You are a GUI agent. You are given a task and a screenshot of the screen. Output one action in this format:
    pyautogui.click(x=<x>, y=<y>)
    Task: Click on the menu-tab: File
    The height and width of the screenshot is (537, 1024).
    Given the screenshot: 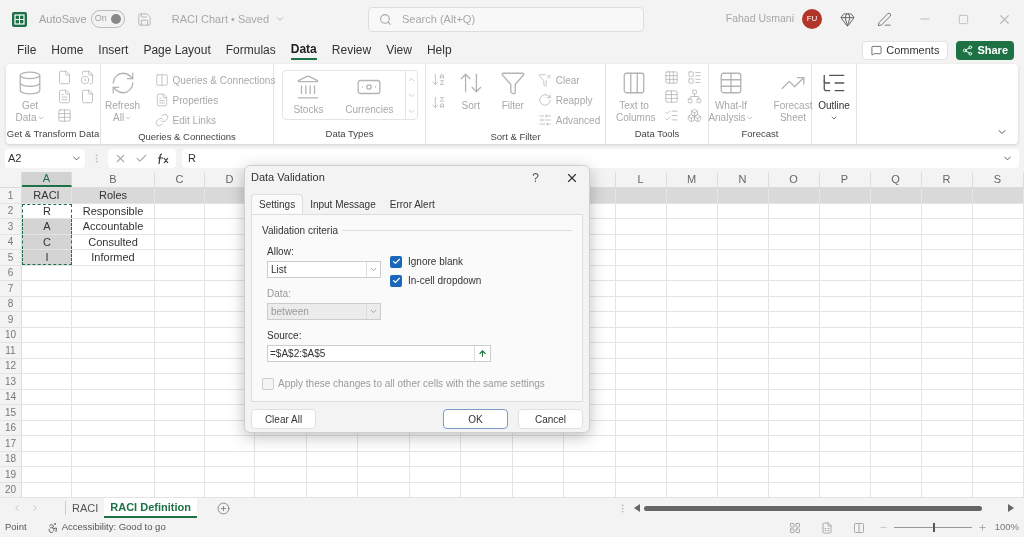 What is the action you would take?
    pyautogui.click(x=27, y=50)
    